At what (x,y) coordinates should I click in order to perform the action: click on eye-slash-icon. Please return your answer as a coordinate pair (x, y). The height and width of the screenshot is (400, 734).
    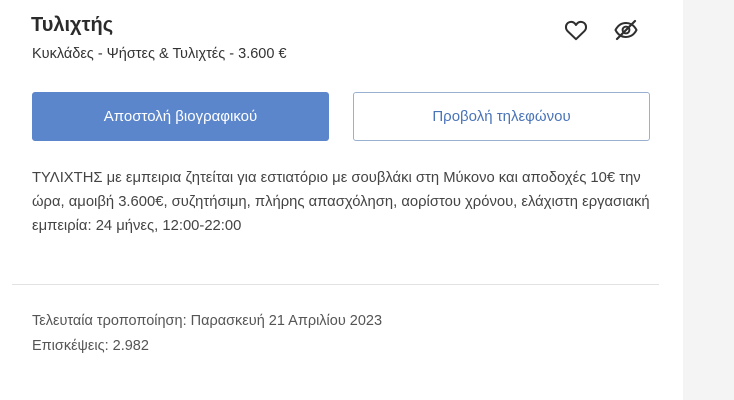
    Looking at the image, I should click on (626, 30).